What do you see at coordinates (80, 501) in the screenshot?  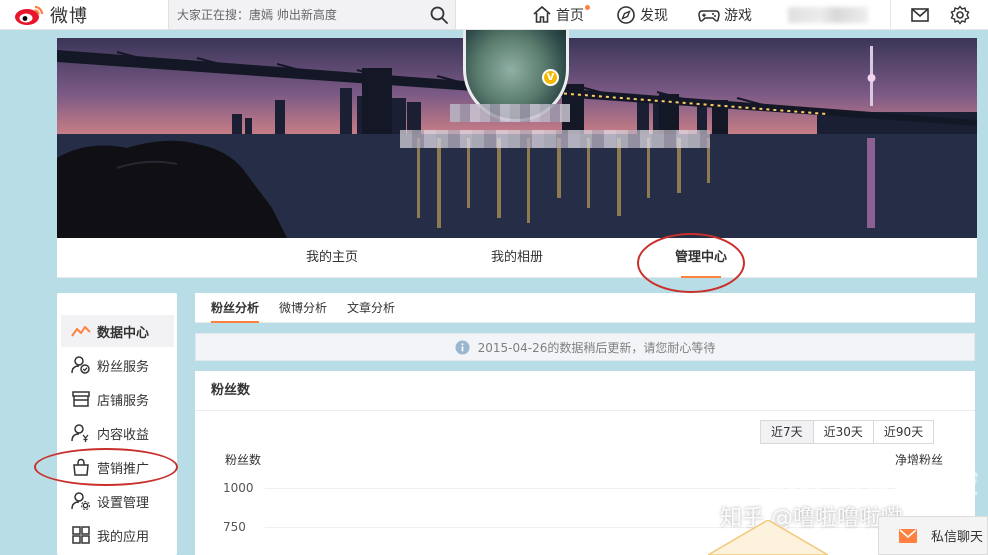 I see `user-settings-icon` at bounding box center [80, 501].